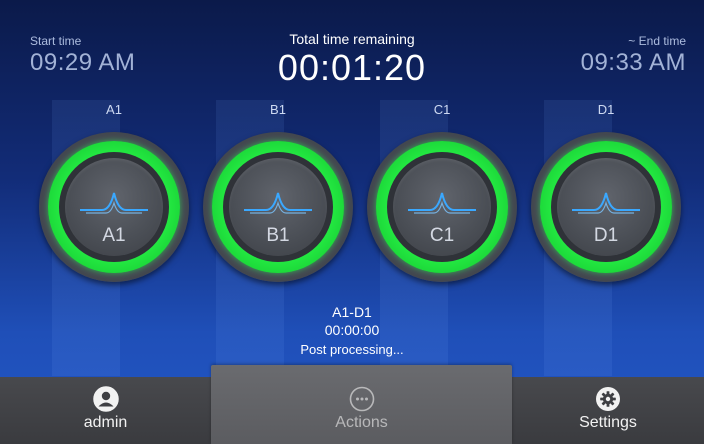 This screenshot has width=704, height=444. Describe the element at coordinates (114, 109) in the screenshot. I see `well-top-label: A1` at that location.